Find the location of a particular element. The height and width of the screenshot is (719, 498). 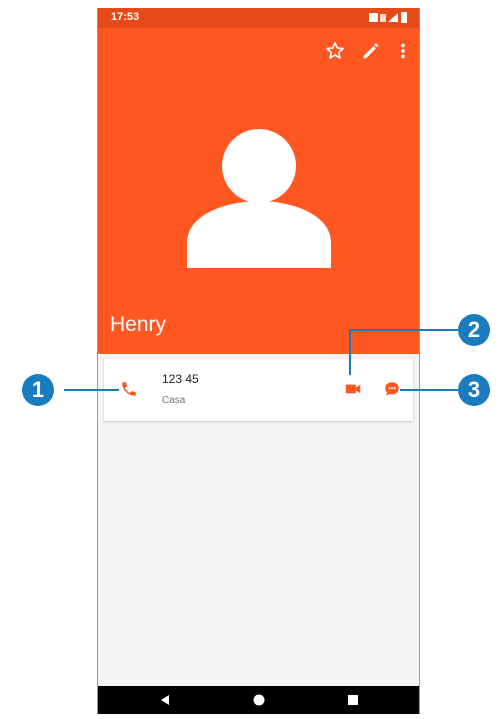

sim-icon is located at coordinates (373, 17).